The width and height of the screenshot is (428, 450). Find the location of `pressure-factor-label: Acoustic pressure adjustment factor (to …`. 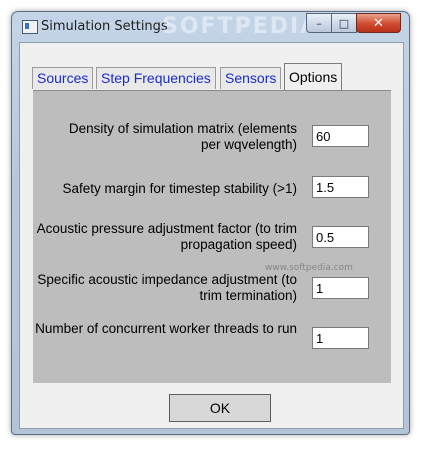

pressure-factor-label: Acoustic pressure adjustment factor (to … is located at coordinates (166, 236).